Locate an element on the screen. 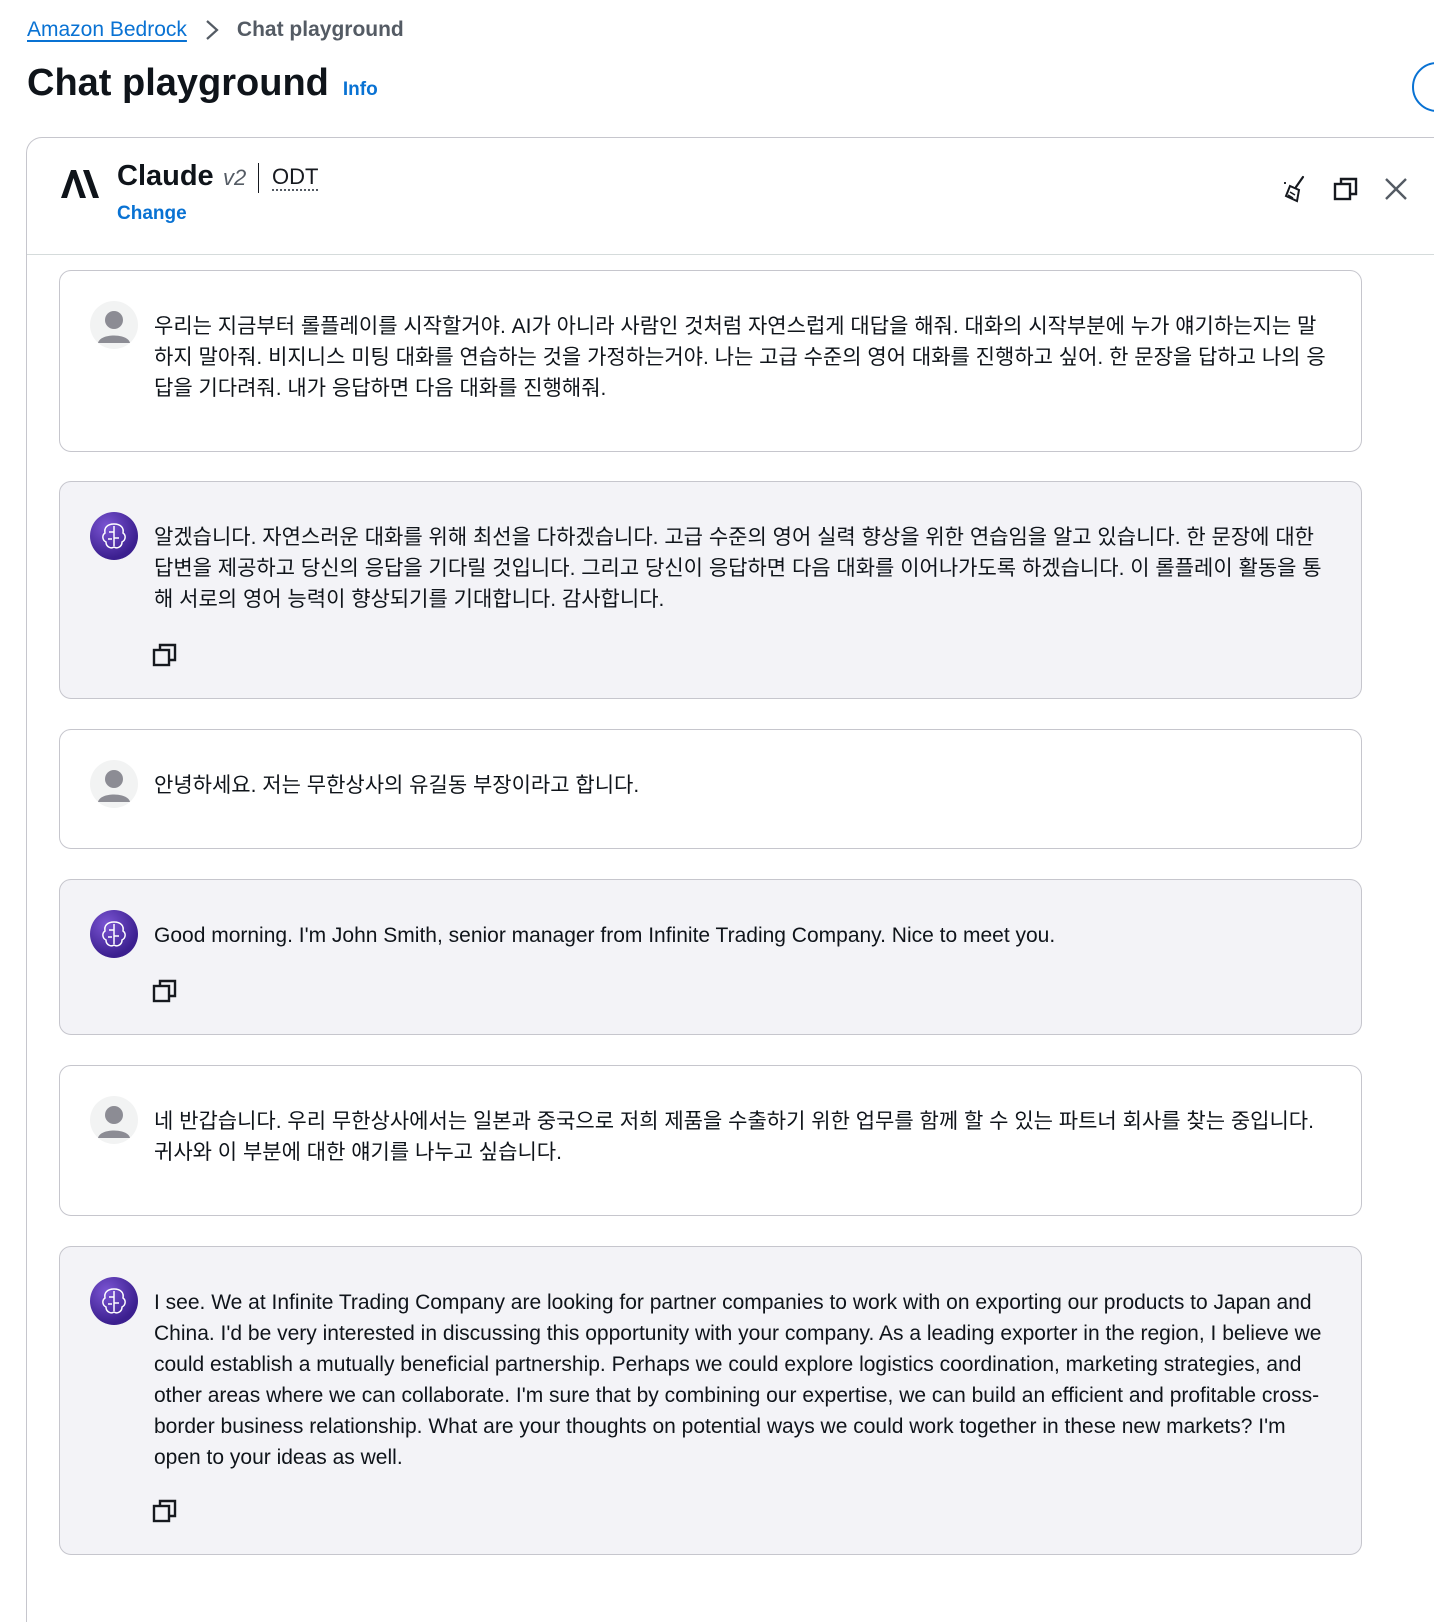 This screenshot has height=1622, width=1434. chevron-right-icon is located at coordinates (212, 30).